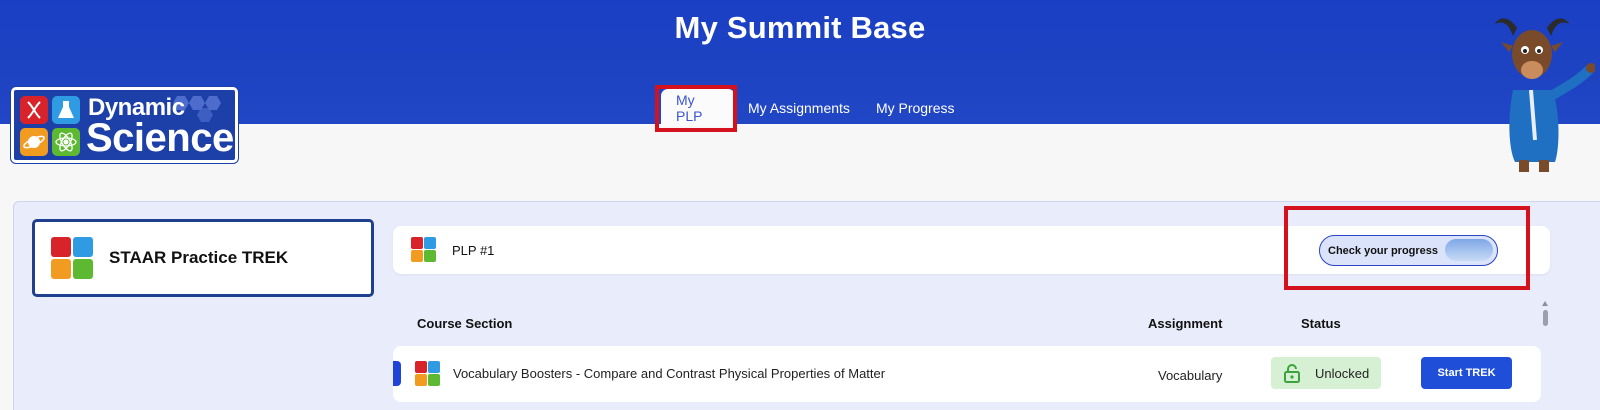 Image resolution: width=1600 pixels, height=410 pixels. I want to click on column-header-course-section: Course Section, so click(465, 323).